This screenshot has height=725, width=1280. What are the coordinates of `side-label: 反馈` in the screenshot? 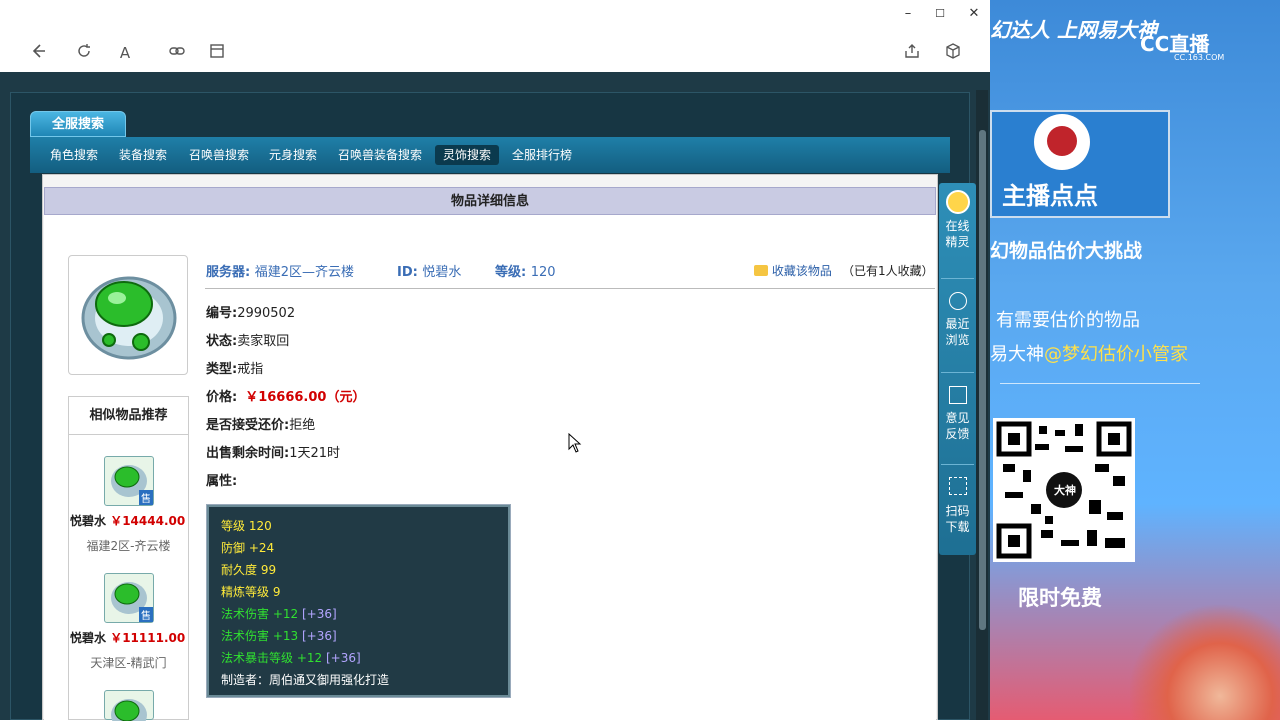 It's located at (957, 434).